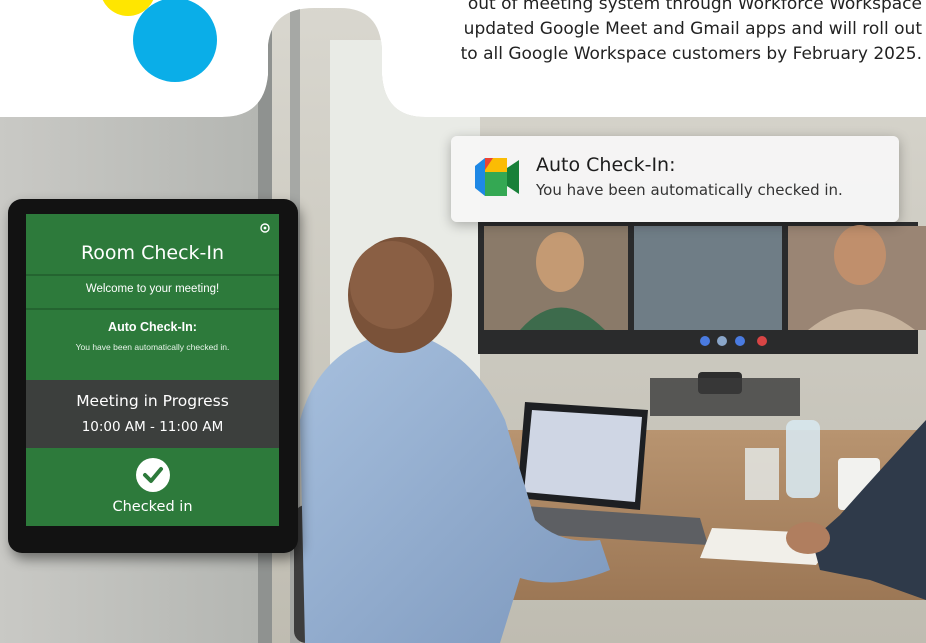  Describe the element at coordinates (265, 228) in the screenshot. I see `settings-icon` at that location.